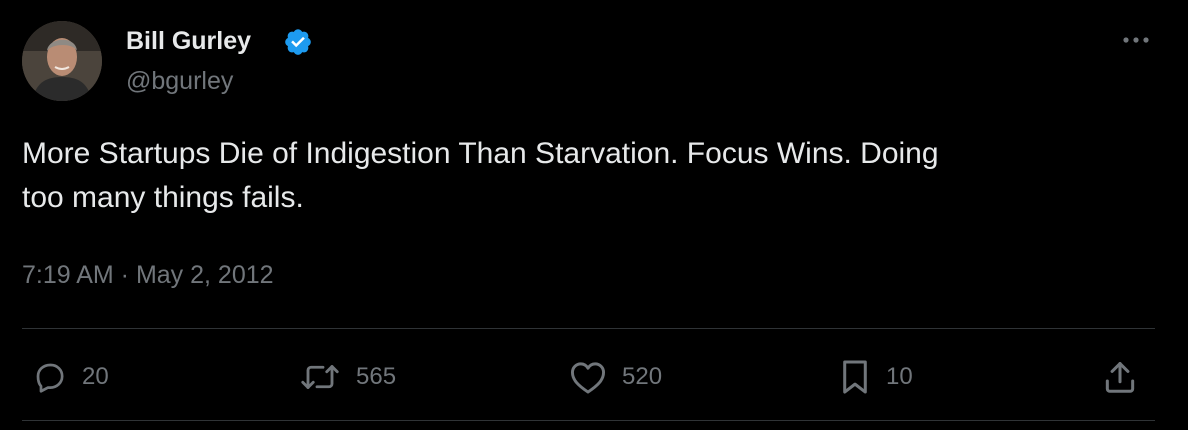  What do you see at coordinates (298, 42) in the screenshot?
I see `verified-badge-icon` at bounding box center [298, 42].